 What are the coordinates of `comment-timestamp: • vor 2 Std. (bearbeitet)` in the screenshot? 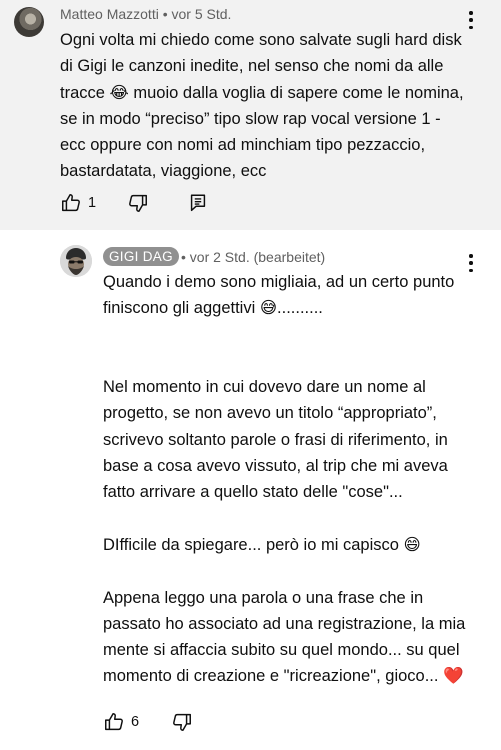 It's located at (253, 257).